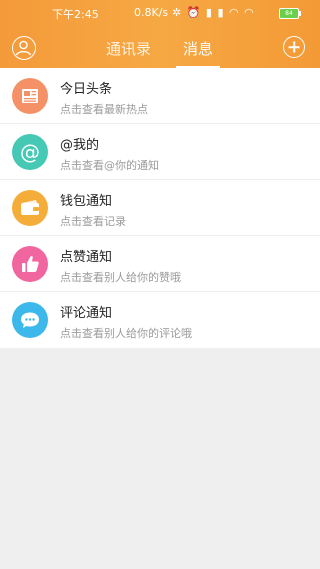 The width and height of the screenshot is (320, 569). What do you see at coordinates (86, 257) in the screenshot?
I see `item-title: 点赞通知` at bounding box center [86, 257].